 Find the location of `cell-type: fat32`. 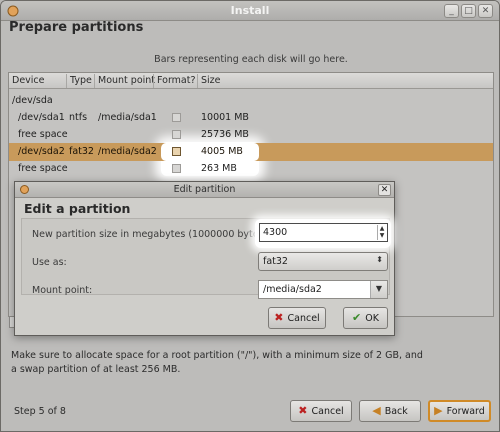

cell-type: fat32 is located at coordinates (81, 151).